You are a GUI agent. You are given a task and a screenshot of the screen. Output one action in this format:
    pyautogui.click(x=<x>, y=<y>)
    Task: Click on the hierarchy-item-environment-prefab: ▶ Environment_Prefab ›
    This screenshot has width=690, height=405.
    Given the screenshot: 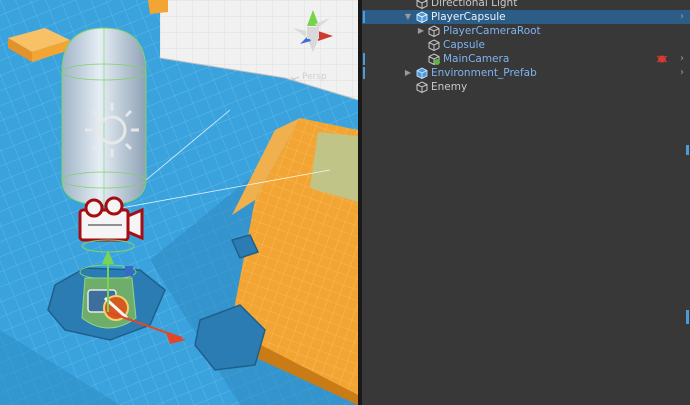 What is the action you would take?
    pyautogui.click(x=526, y=73)
    